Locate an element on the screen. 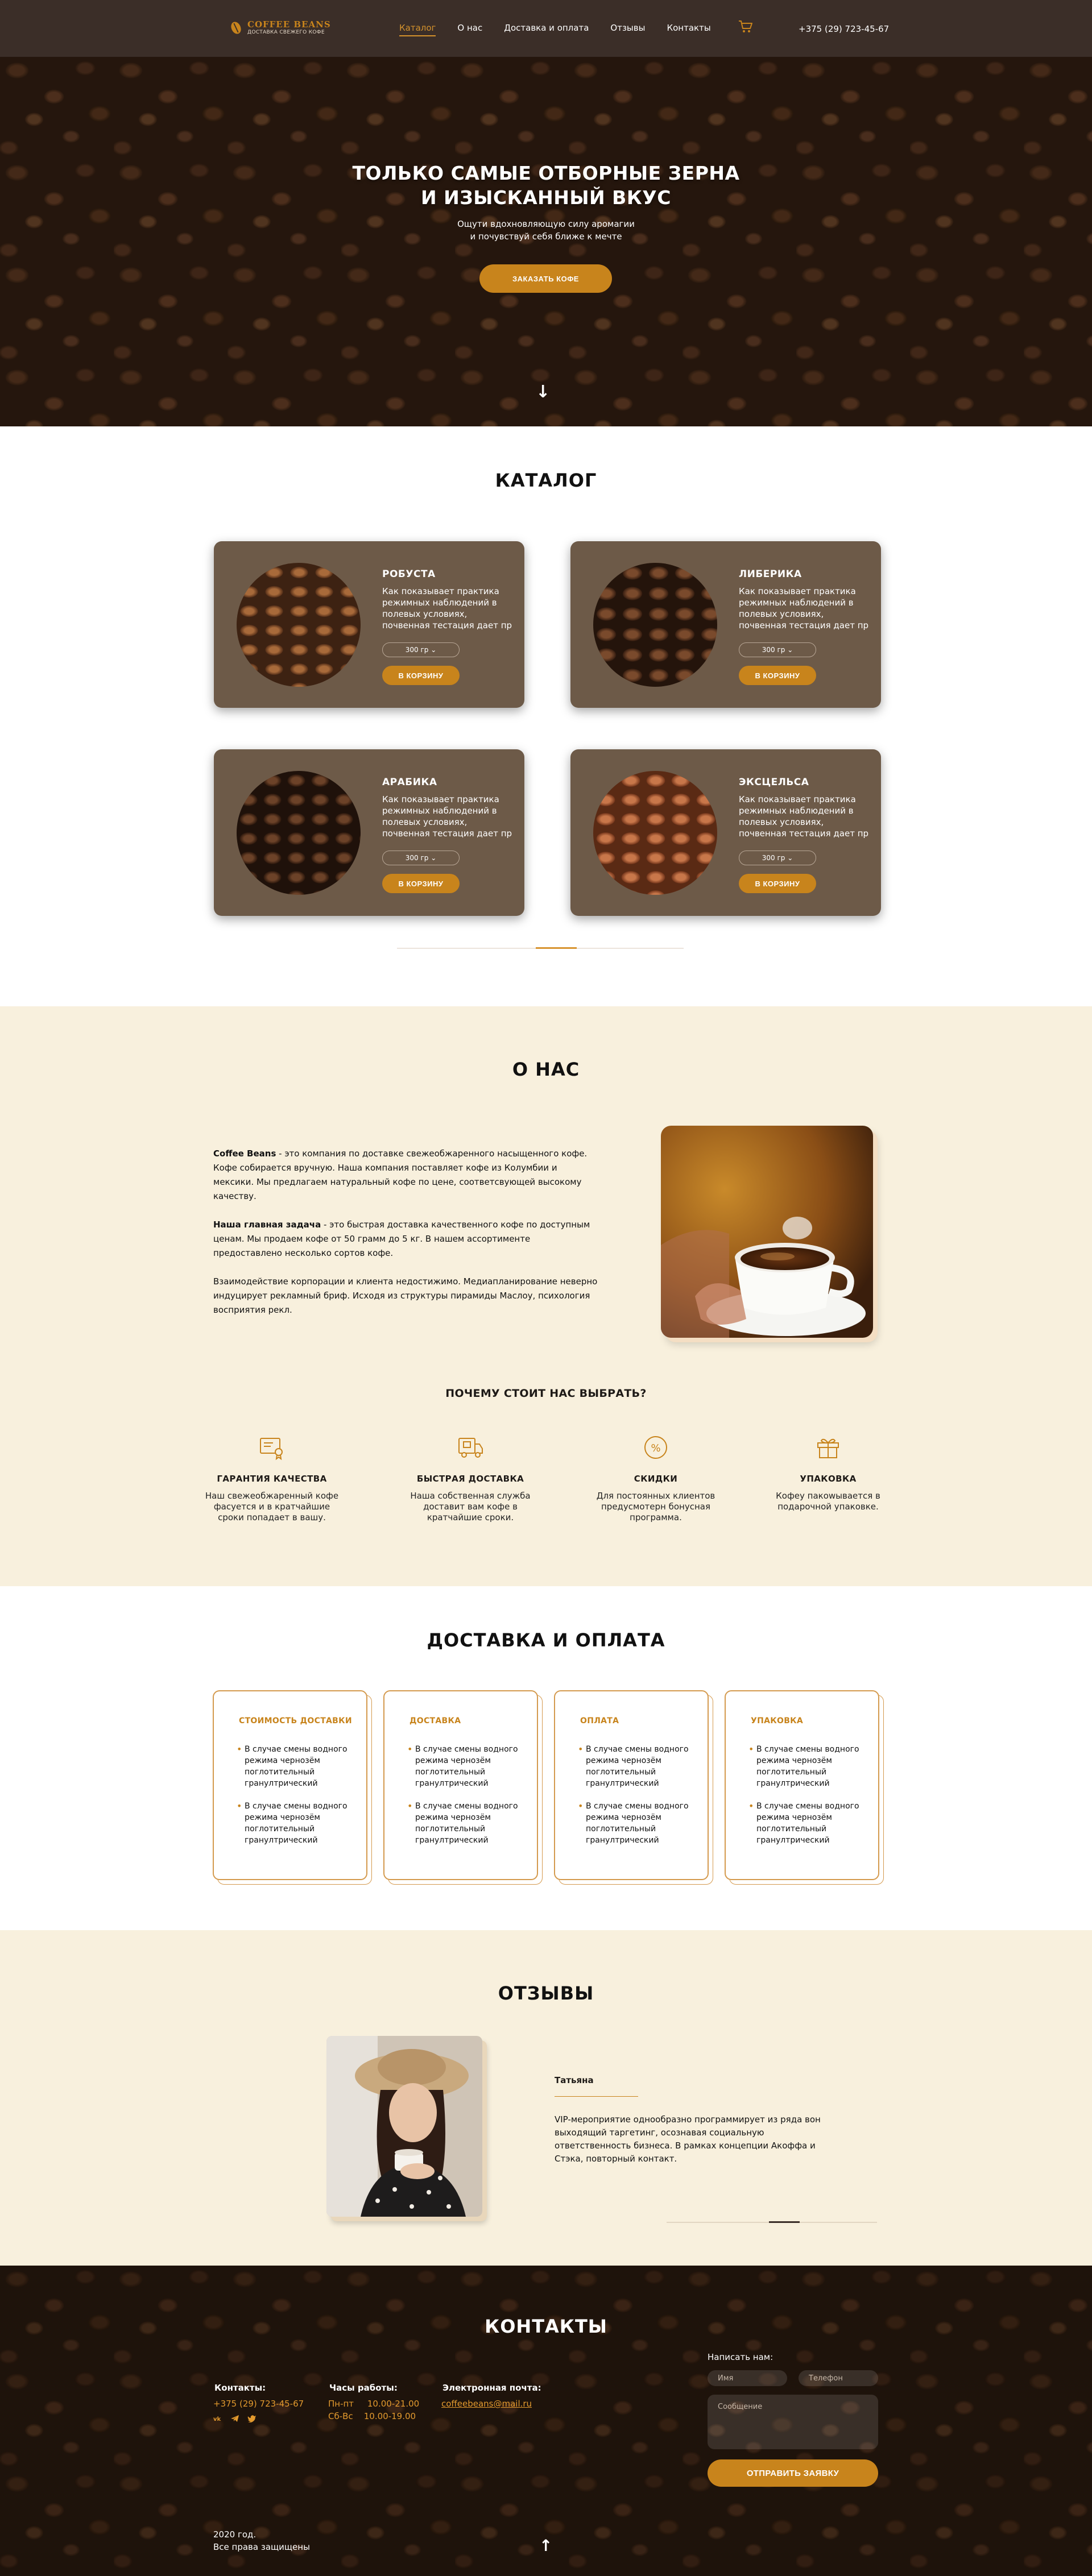 Image resolution: width=1092 pixels, height=2576 pixels. feature-title: БЫСТРАЯ ДОСТАВКА is located at coordinates (470, 1479).